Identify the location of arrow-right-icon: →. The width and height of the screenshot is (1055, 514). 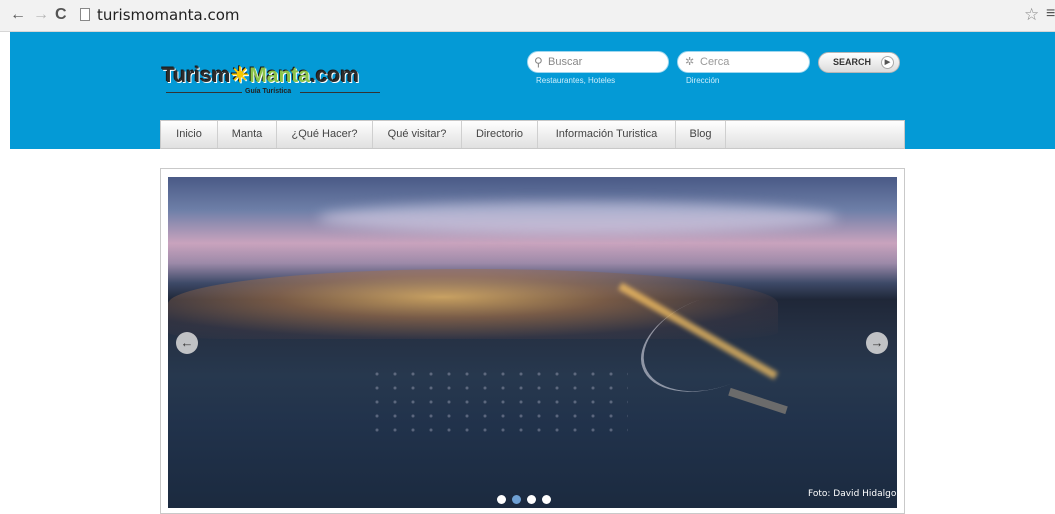
(877, 342).